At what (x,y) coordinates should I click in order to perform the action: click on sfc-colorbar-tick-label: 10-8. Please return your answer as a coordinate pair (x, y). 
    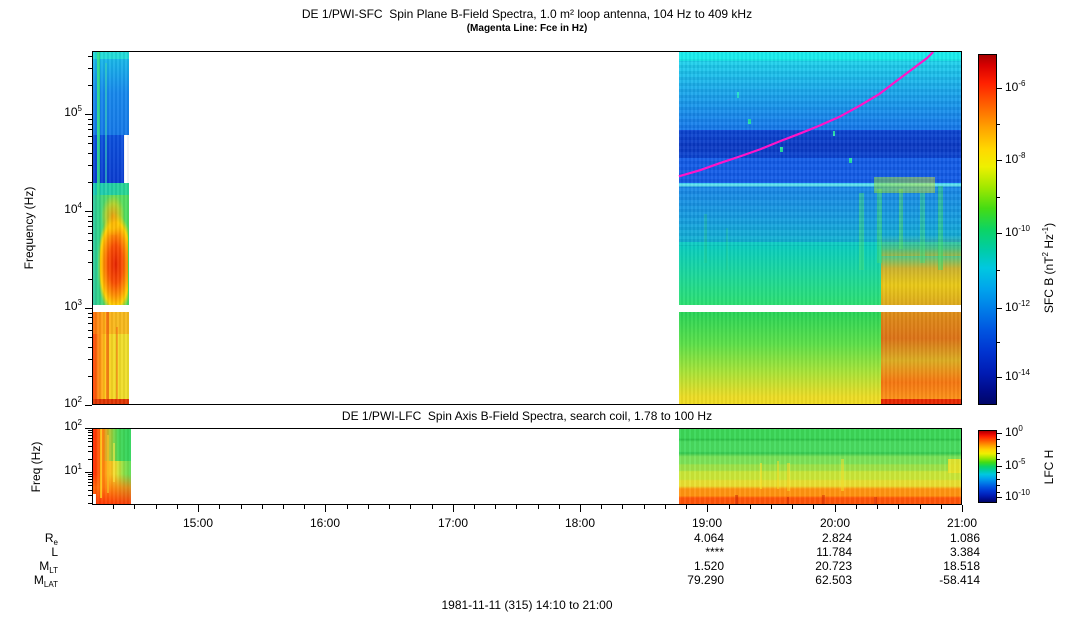
    Looking at the image, I should click on (1015, 158).